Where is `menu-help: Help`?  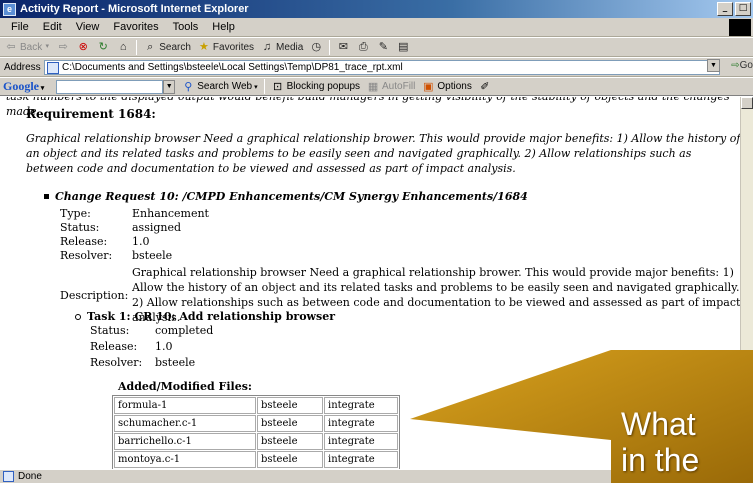 menu-help: Help is located at coordinates (223, 27).